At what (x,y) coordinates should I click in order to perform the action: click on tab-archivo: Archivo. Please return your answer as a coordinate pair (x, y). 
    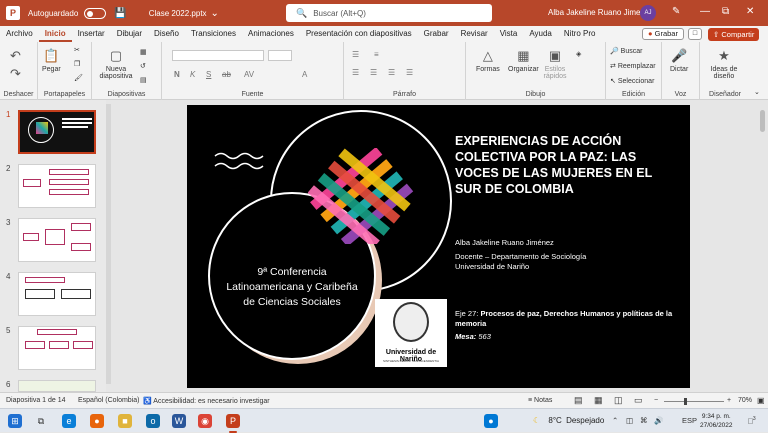
    Looking at the image, I should click on (19, 34).